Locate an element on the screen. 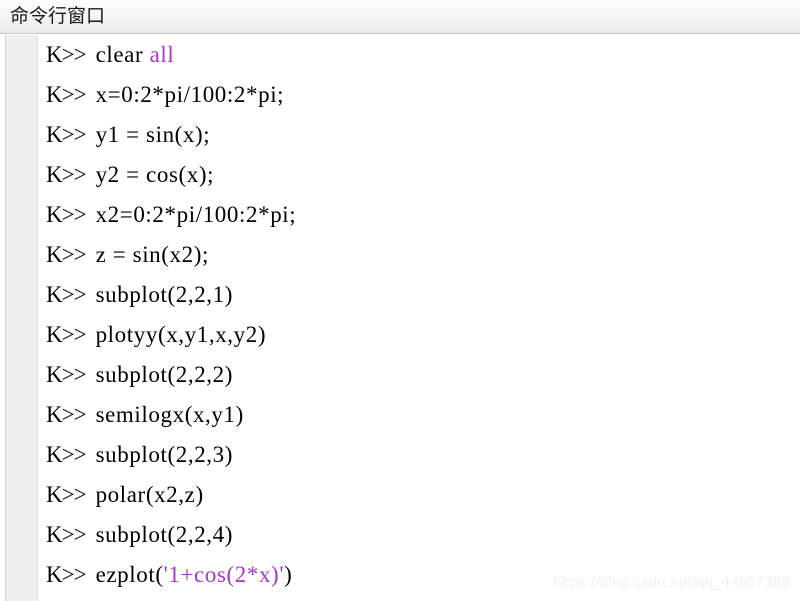 Image resolution: width=800 pixels, height=601 pixels. command-text: ) is located at coordinates (288, 574).